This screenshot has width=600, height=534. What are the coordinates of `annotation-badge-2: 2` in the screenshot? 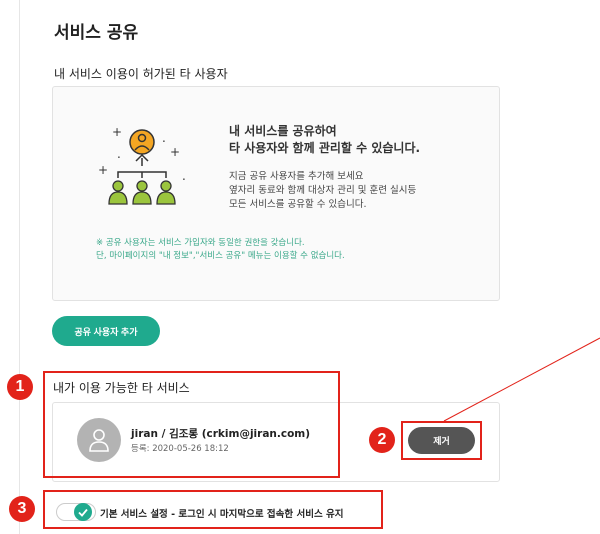 It's located at (382, 440).